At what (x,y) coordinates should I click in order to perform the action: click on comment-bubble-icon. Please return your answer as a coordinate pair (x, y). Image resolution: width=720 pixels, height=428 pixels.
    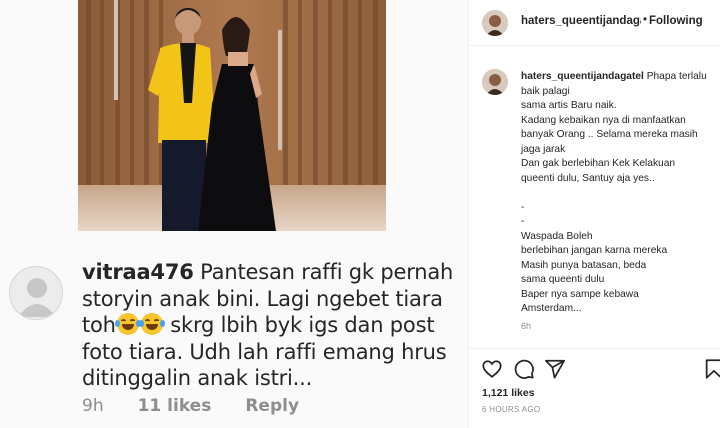
    Looking at the image, I should click on (524, 369).